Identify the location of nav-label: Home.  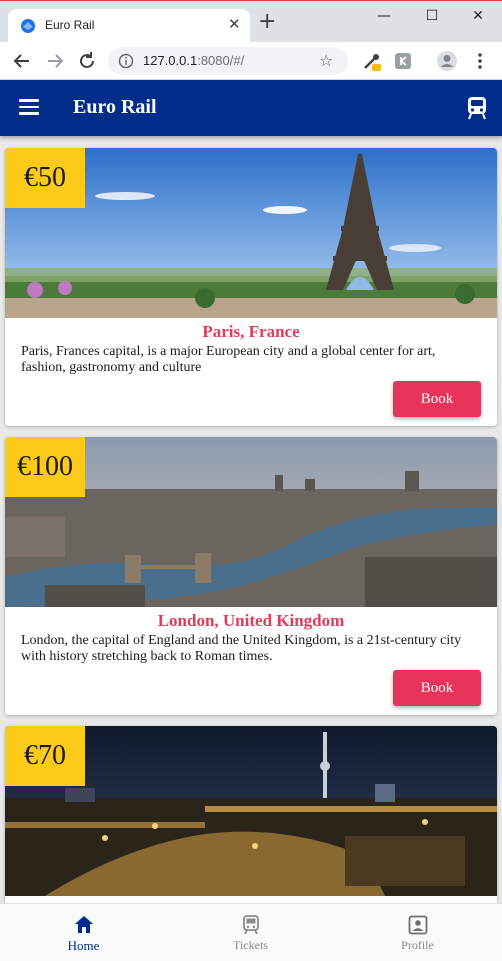
(83, 945).